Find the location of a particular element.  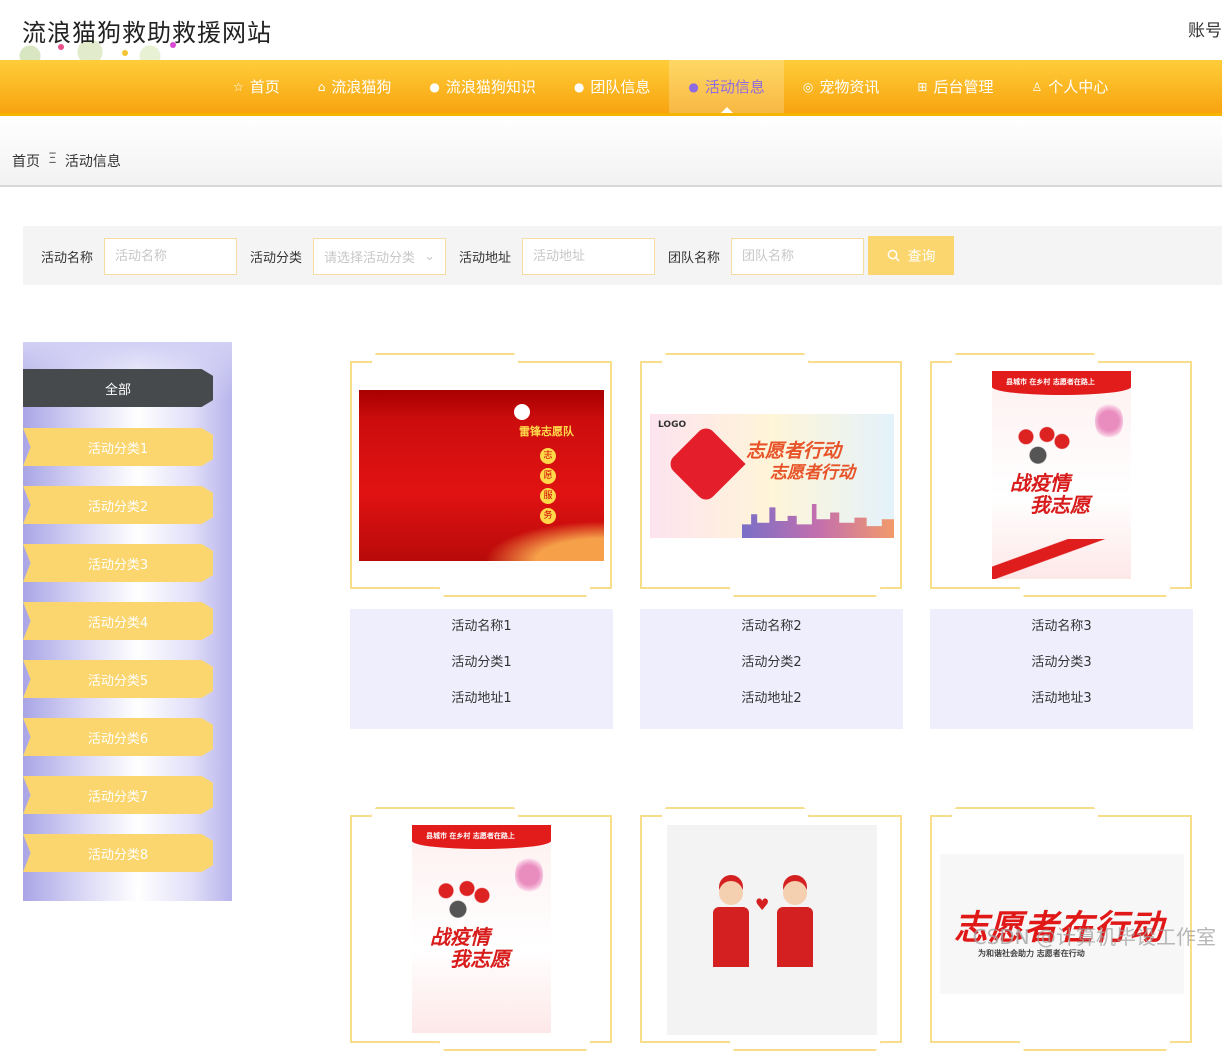

team-name-label: 团队名称 is located at coordinates (694, 258).